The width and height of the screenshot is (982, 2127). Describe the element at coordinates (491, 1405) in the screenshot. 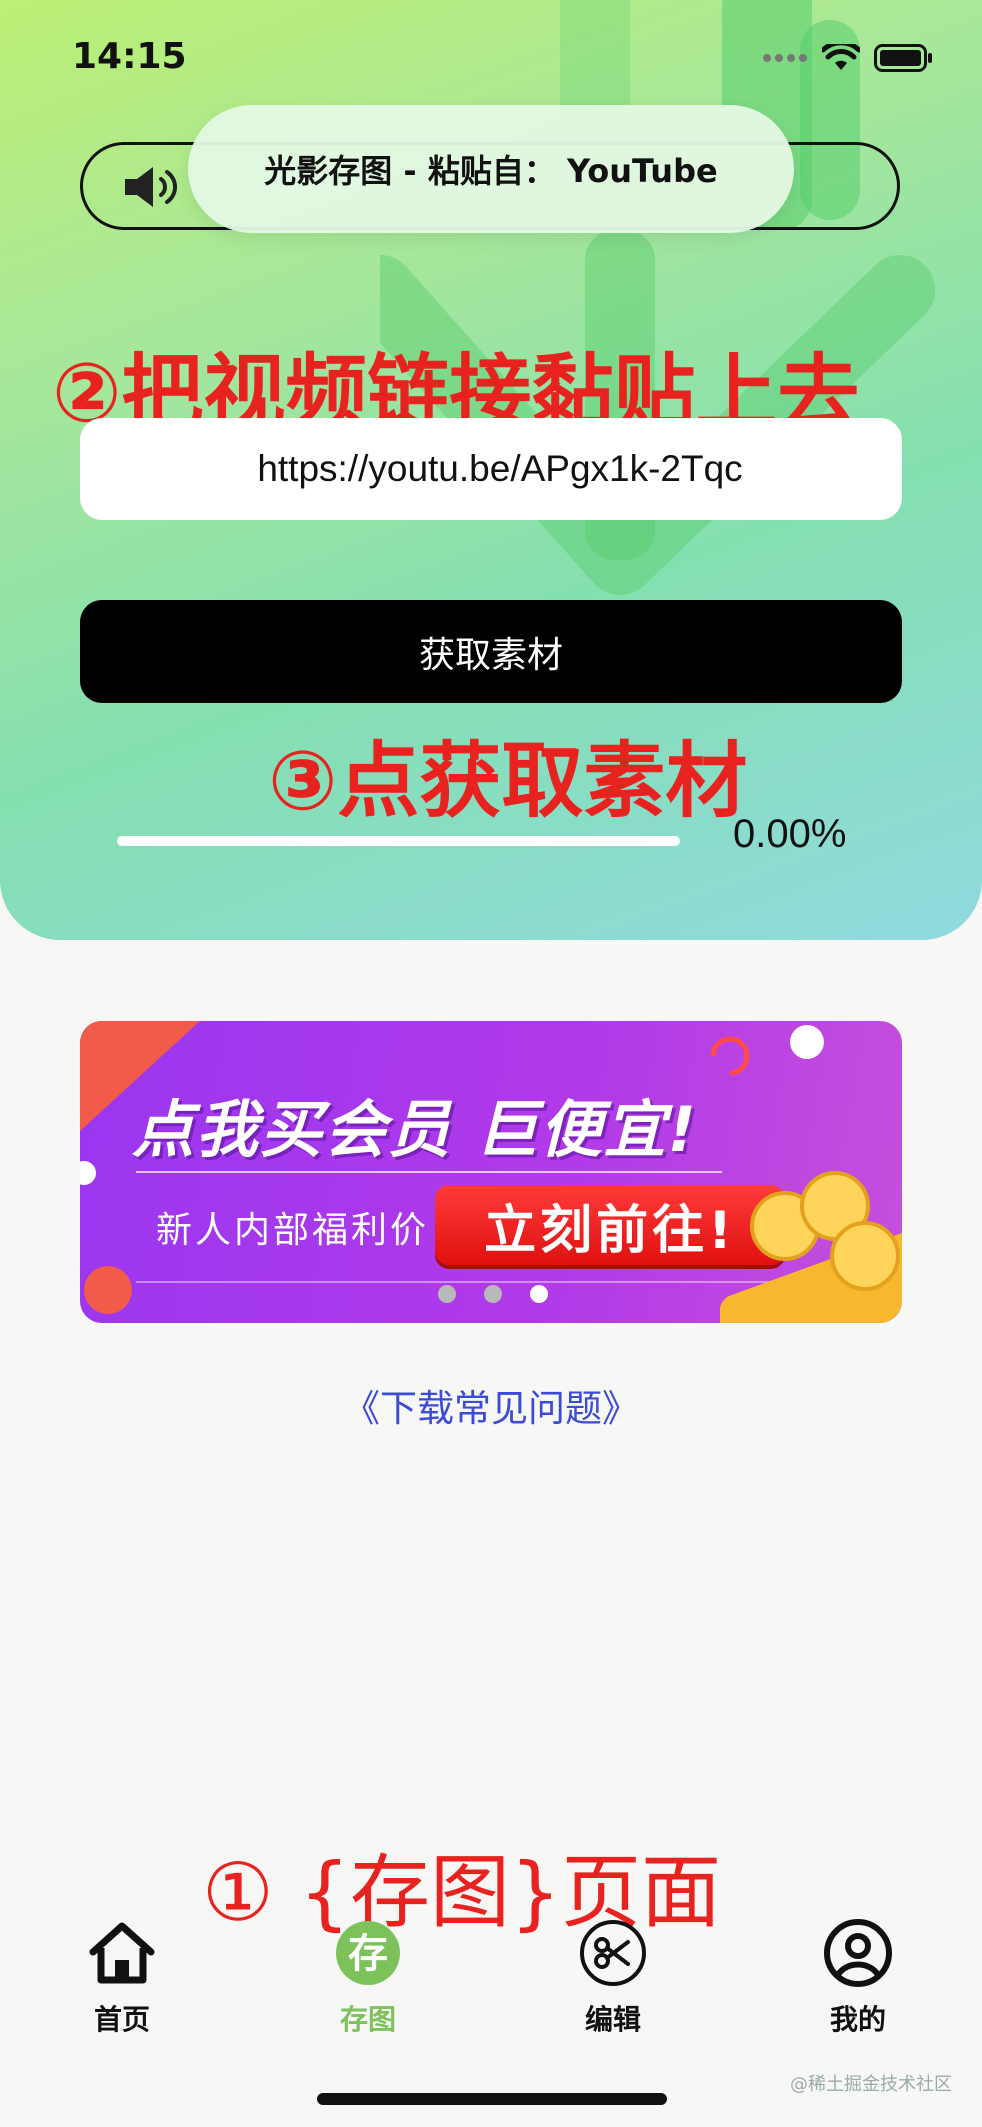

I see `faq-link: 《下载常见问题》` at that location.